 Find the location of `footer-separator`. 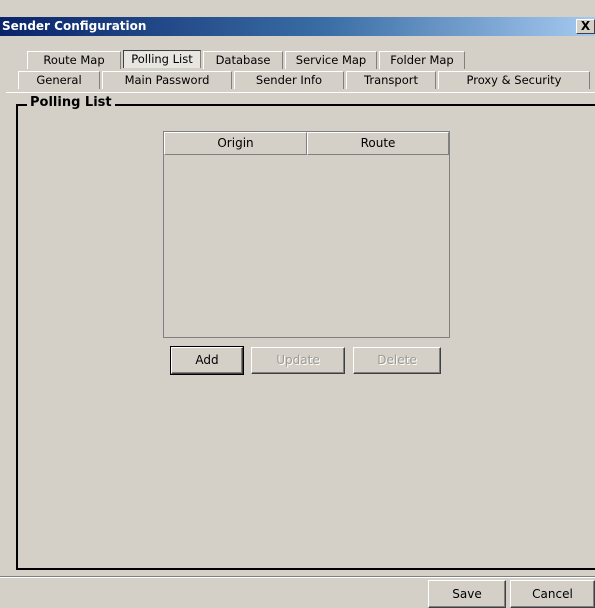

footer-separator is located at coordinates (297, 577).